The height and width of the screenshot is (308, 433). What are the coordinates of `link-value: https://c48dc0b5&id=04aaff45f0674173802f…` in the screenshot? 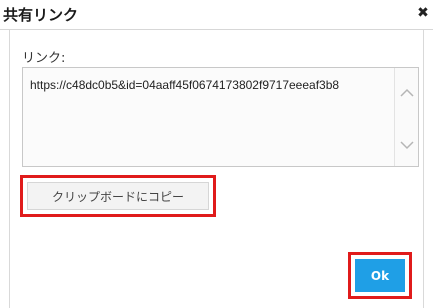 It's located at (207, 85).